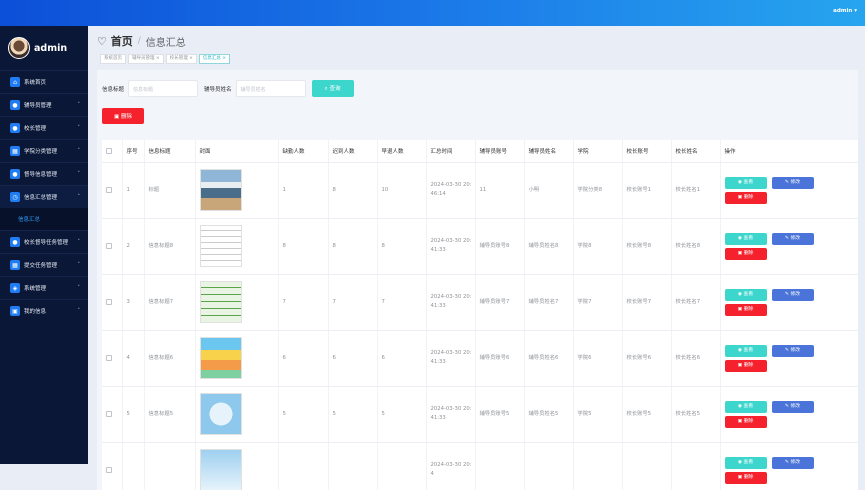 This screenshot has width=865, height=490. Describe the element at coordinates (181, 59) in the screenshot. I see `tag-item: 校长管理 ×` at that location.